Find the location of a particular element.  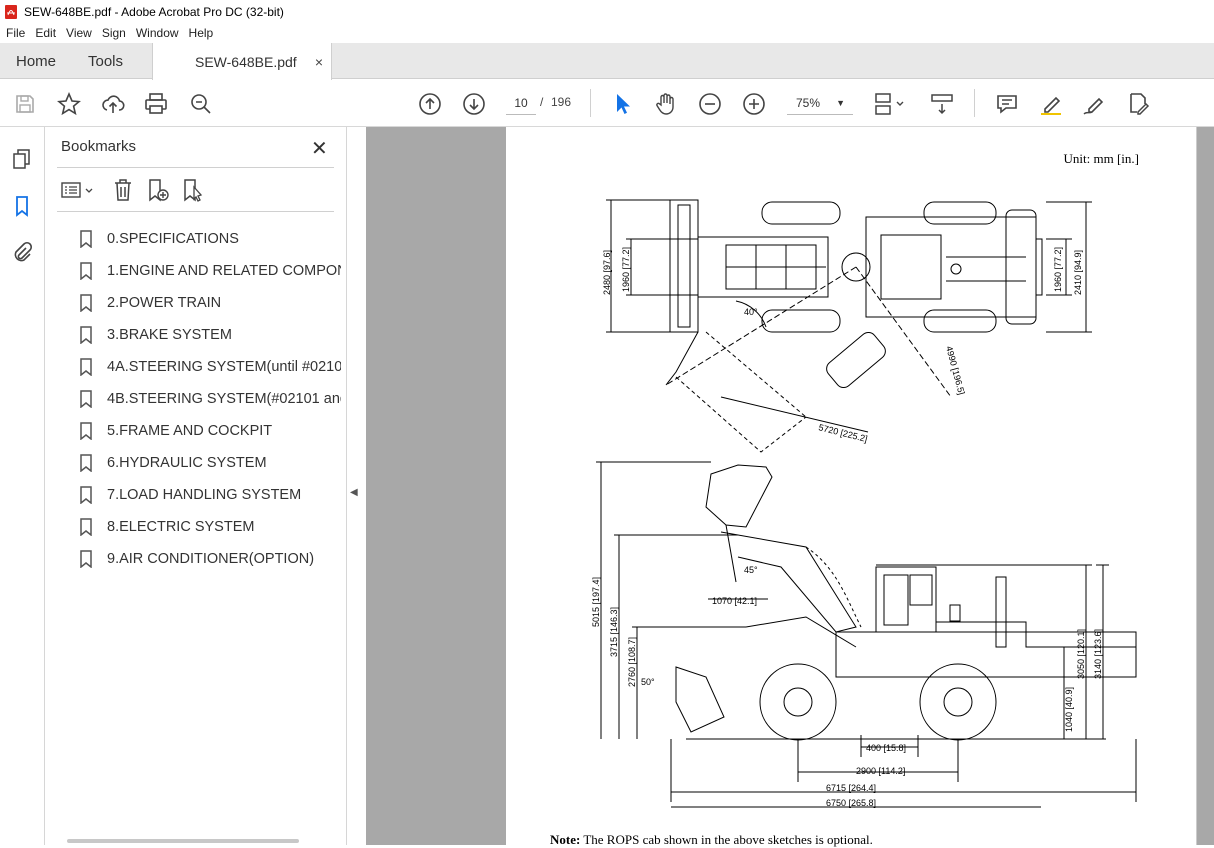

zoom-value: 75% is located at coordinates (808, 103).